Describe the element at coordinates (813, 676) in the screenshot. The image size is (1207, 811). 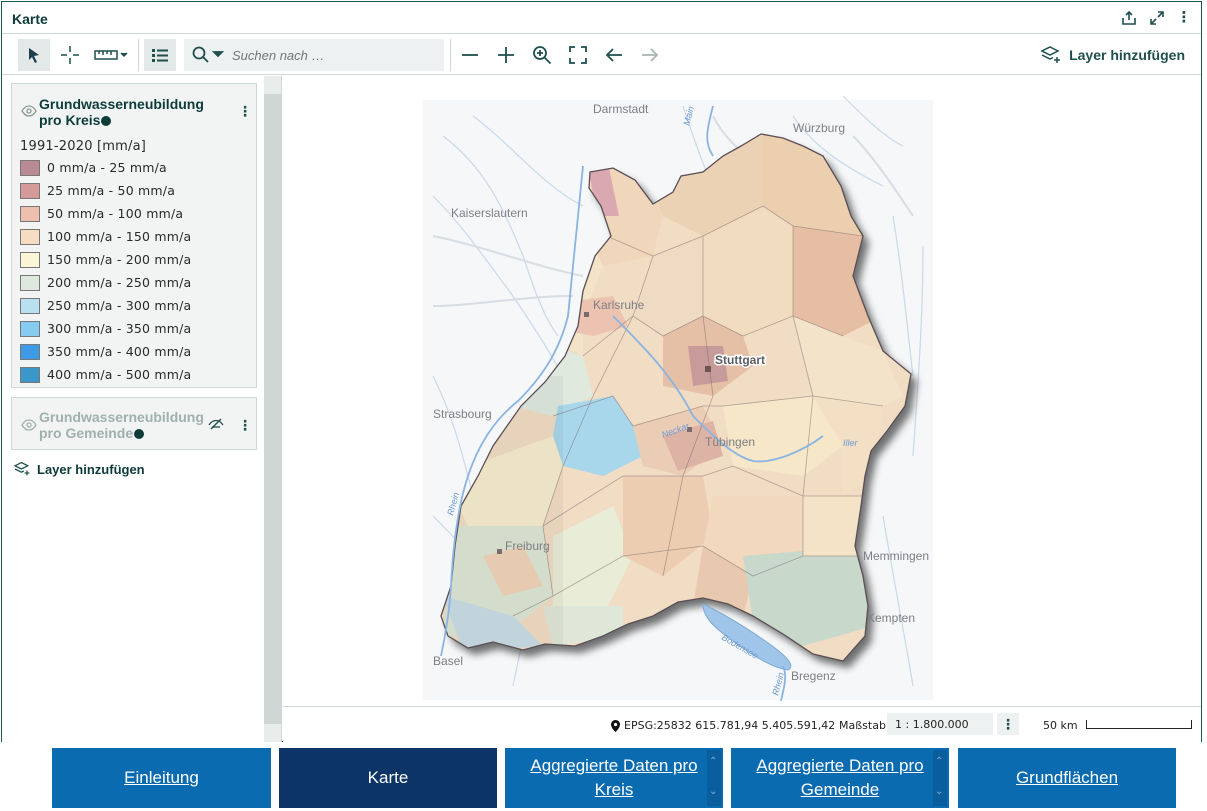
I see `place-label: Bregenz` at that location.